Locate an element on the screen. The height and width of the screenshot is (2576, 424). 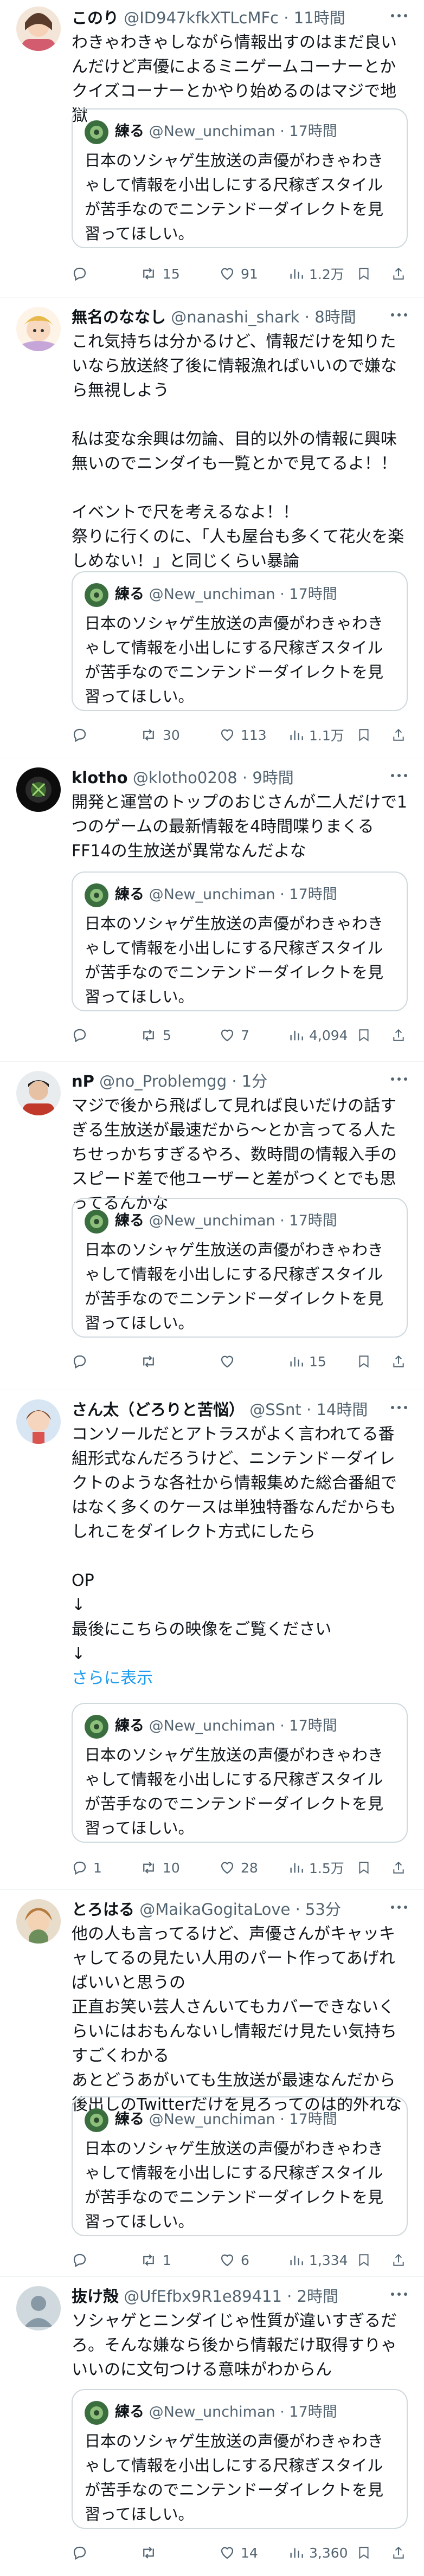
show-more-link: さらに表示 is located at coordinates (112, 1678).